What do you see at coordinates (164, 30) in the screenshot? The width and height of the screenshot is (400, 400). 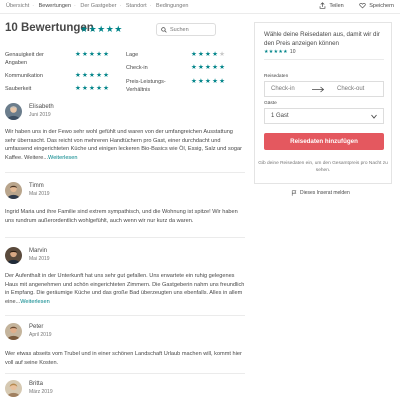 I see `search-icon` at bounding box center [164, 30].